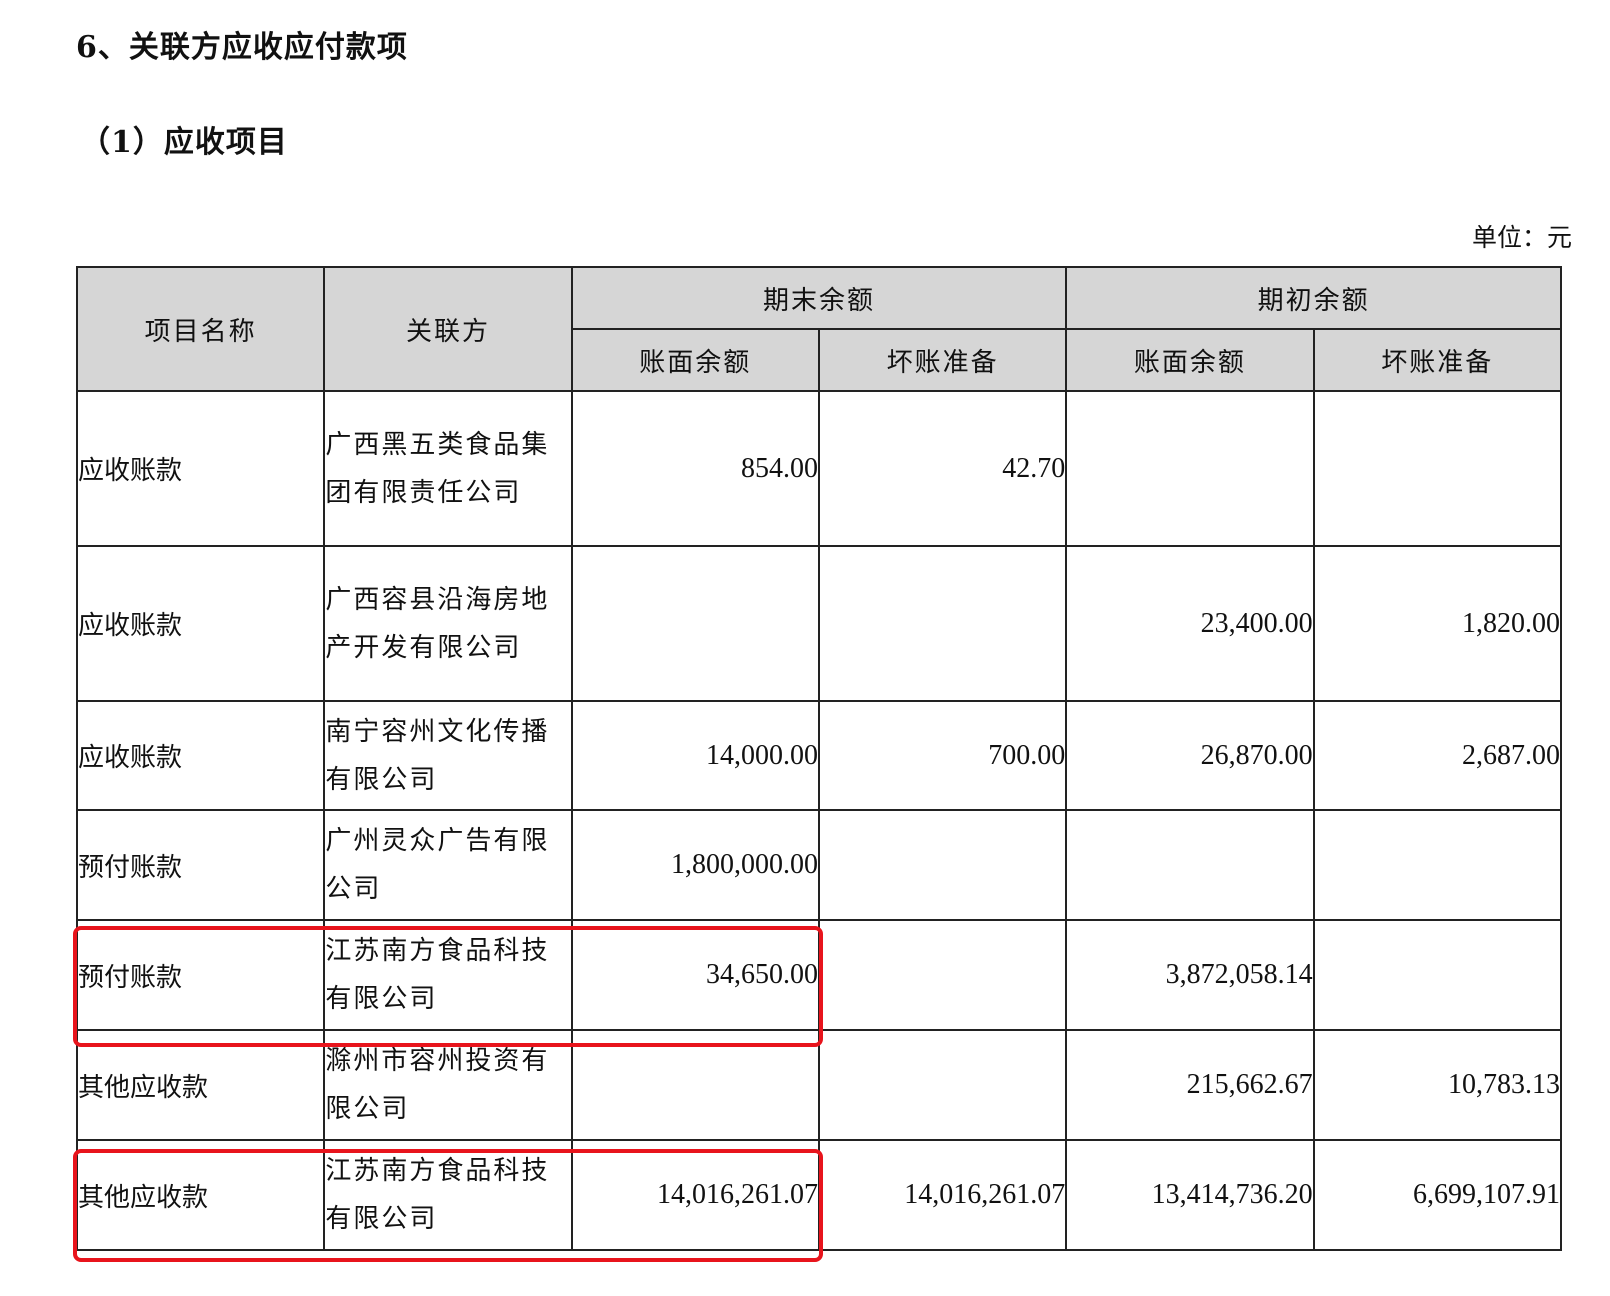  Describe the element at coordinates (1190, 975) in the screenshot. I see `cell-beginning-book-balance: 3,872,058.14` at that location.